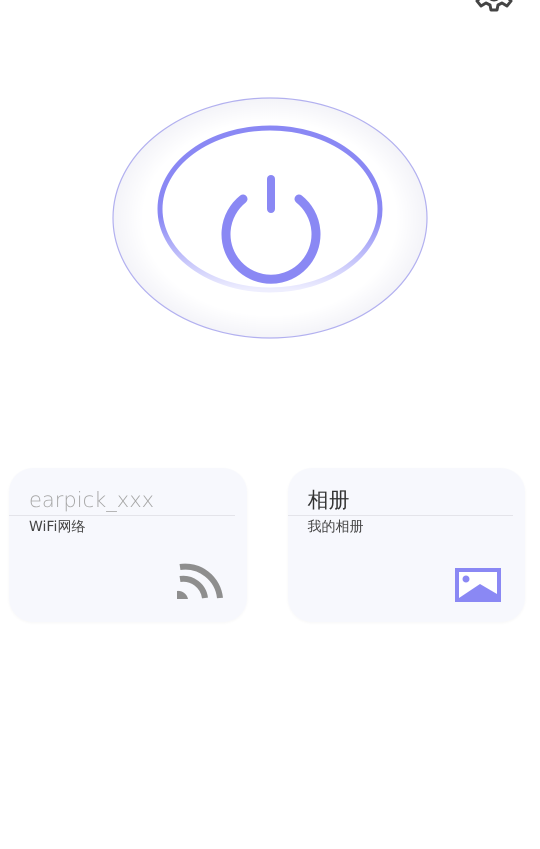  I want to click on card-background: earpick_xxx WiFi网络, so click(127, 545).